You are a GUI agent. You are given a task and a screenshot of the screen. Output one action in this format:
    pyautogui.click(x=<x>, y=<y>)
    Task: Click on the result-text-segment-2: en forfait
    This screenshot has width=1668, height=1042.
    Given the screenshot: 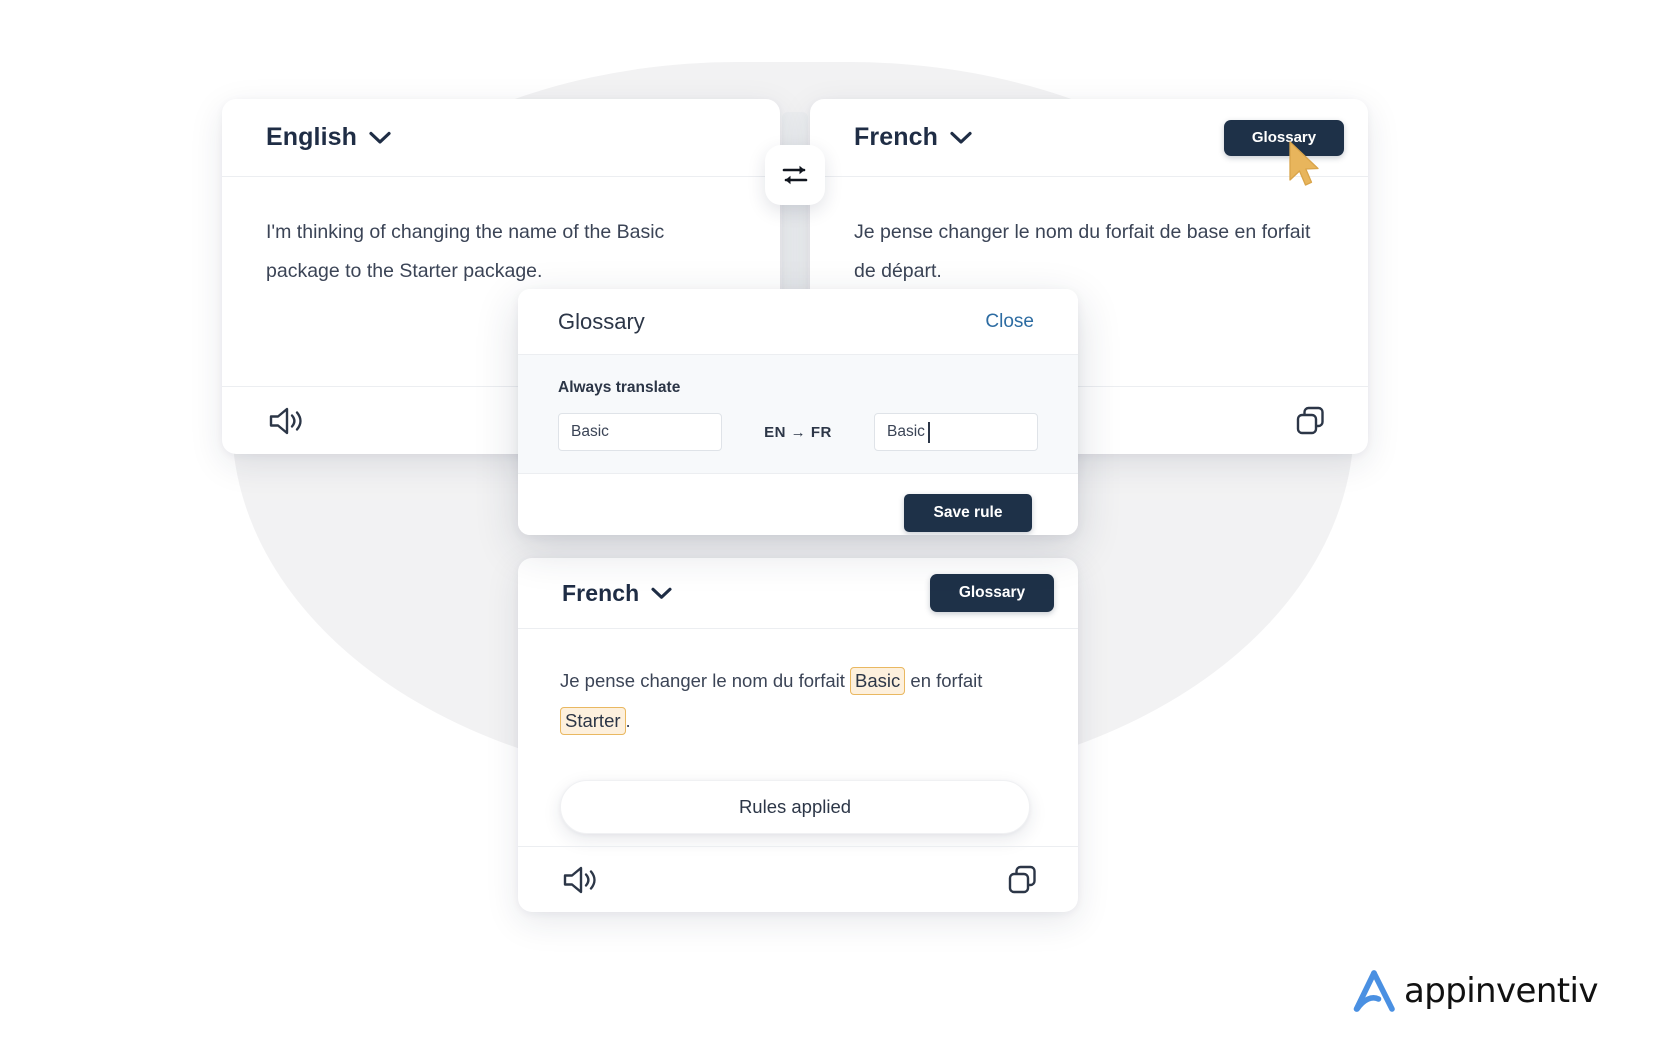 What is the action you would take?
    pyautogui.click(x=944, y=680)
    